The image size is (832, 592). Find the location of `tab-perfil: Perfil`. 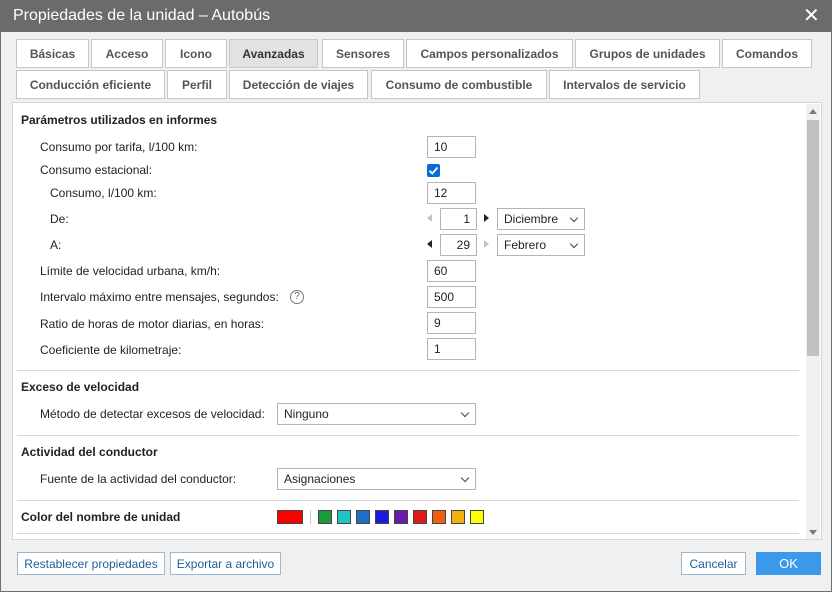

tab-perfil: Perfil is located at coordinates (197, 84).